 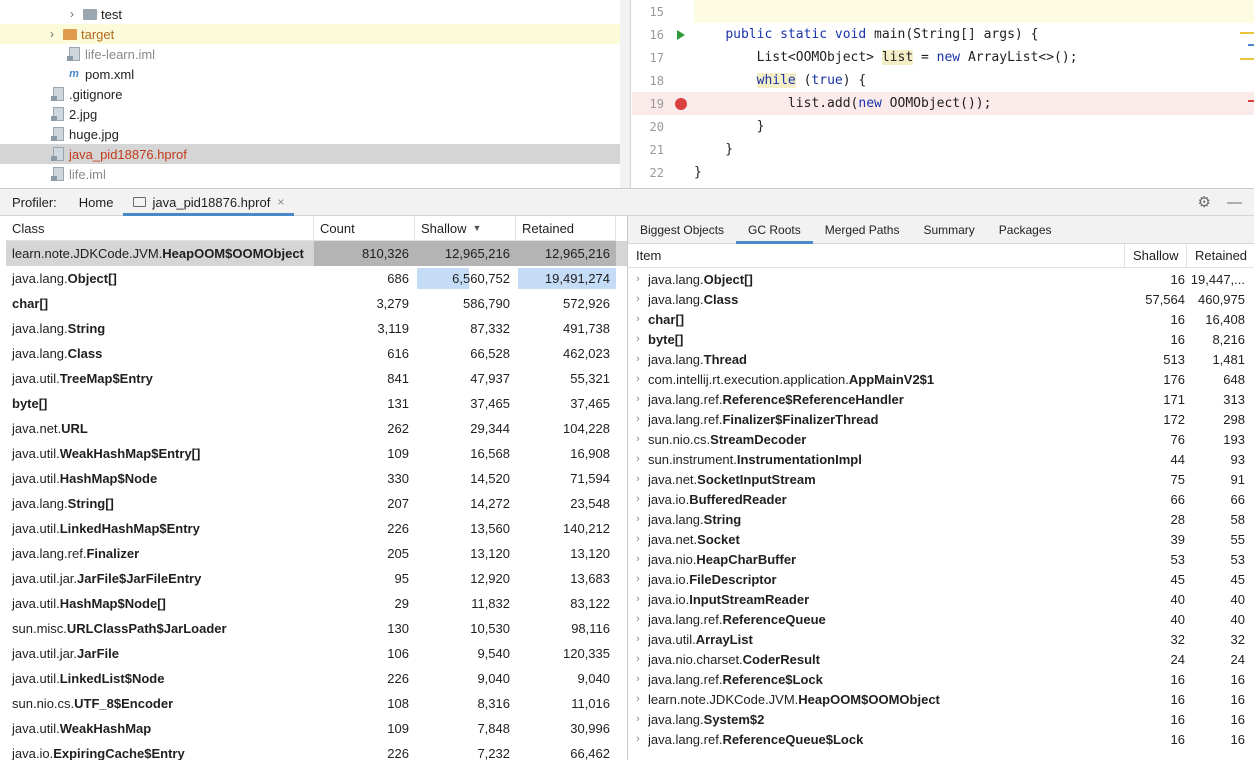 I want to click on code-line: 19 list.add(new OOMObject());, so click(x=943, y=103).